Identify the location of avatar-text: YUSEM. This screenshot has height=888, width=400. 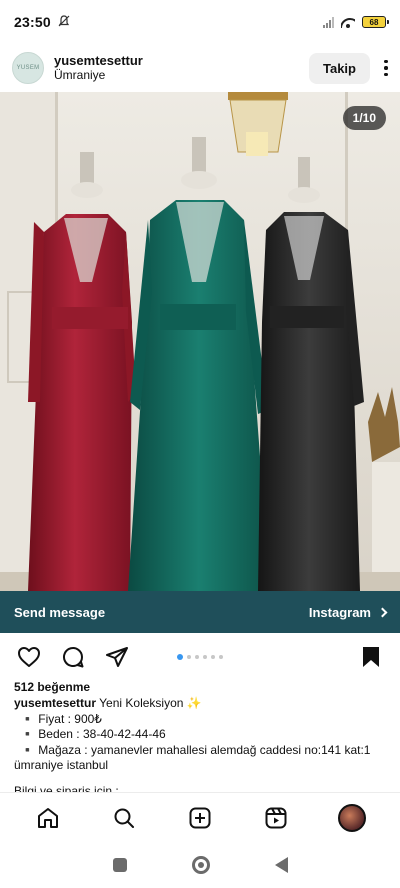
(28, 68).